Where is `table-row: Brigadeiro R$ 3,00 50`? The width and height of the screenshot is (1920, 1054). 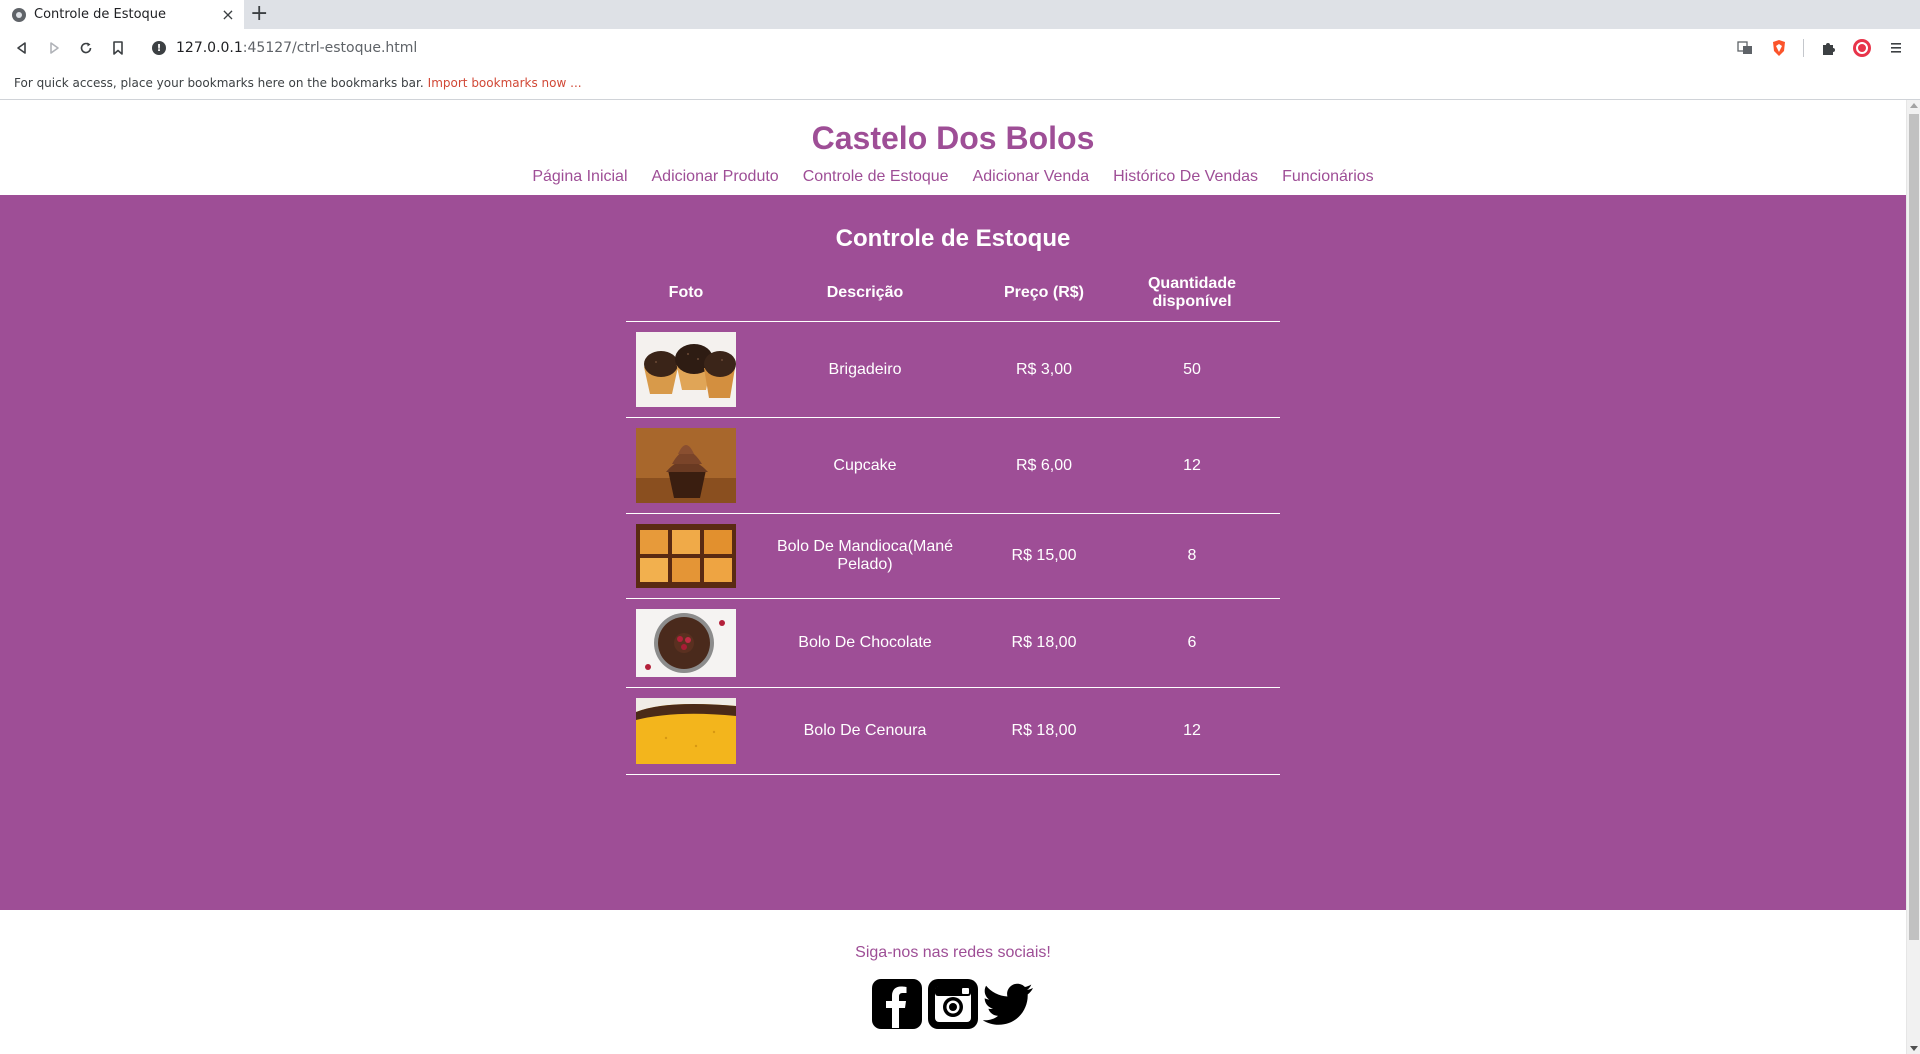
table-row: Brigadeiro R$ 3,00 50 is located at coordinates (953, 369).